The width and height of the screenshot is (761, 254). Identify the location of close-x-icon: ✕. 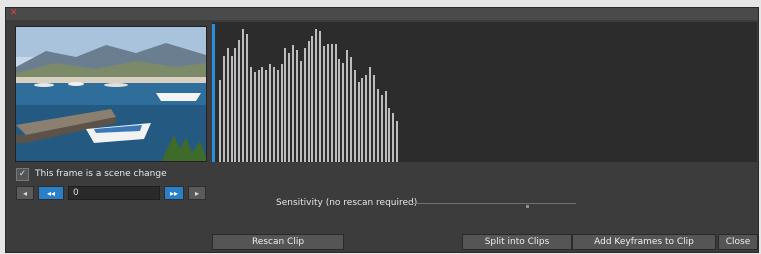
(14, 13).